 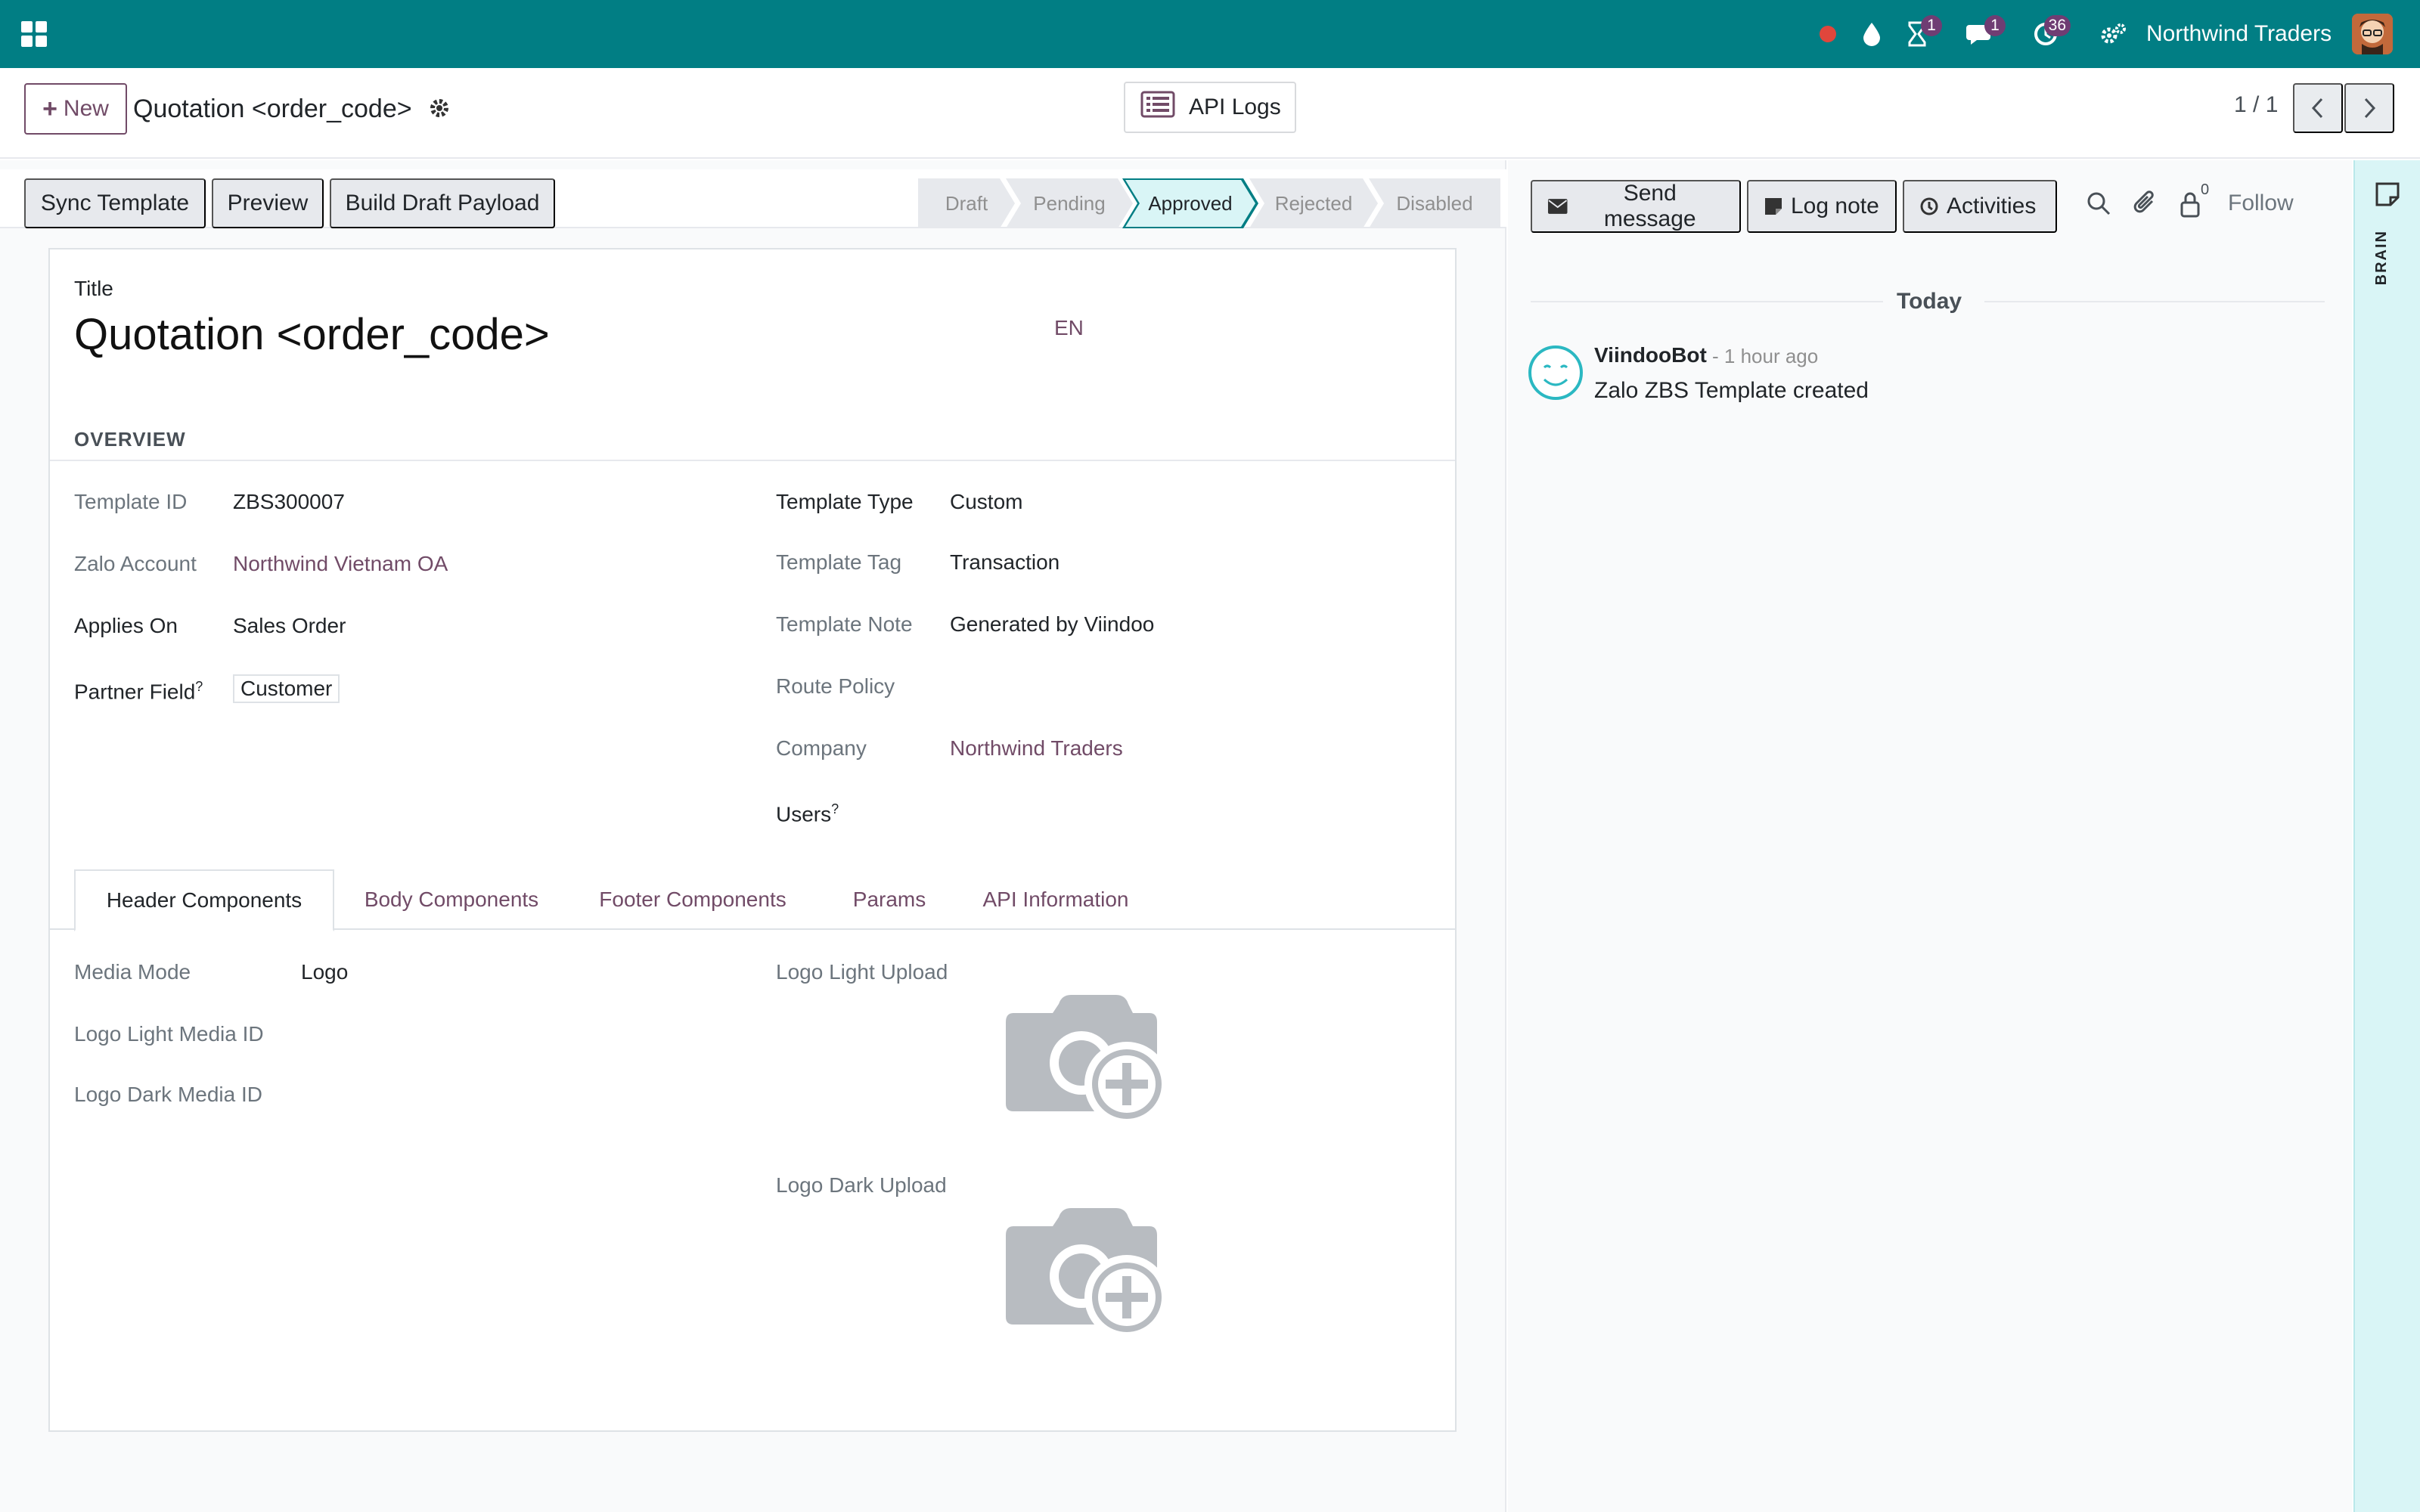 What do you see at coordinates (131, 501) in the screenshot?
I see `template-id-label: Template ID` at bounding box center [131, 501].